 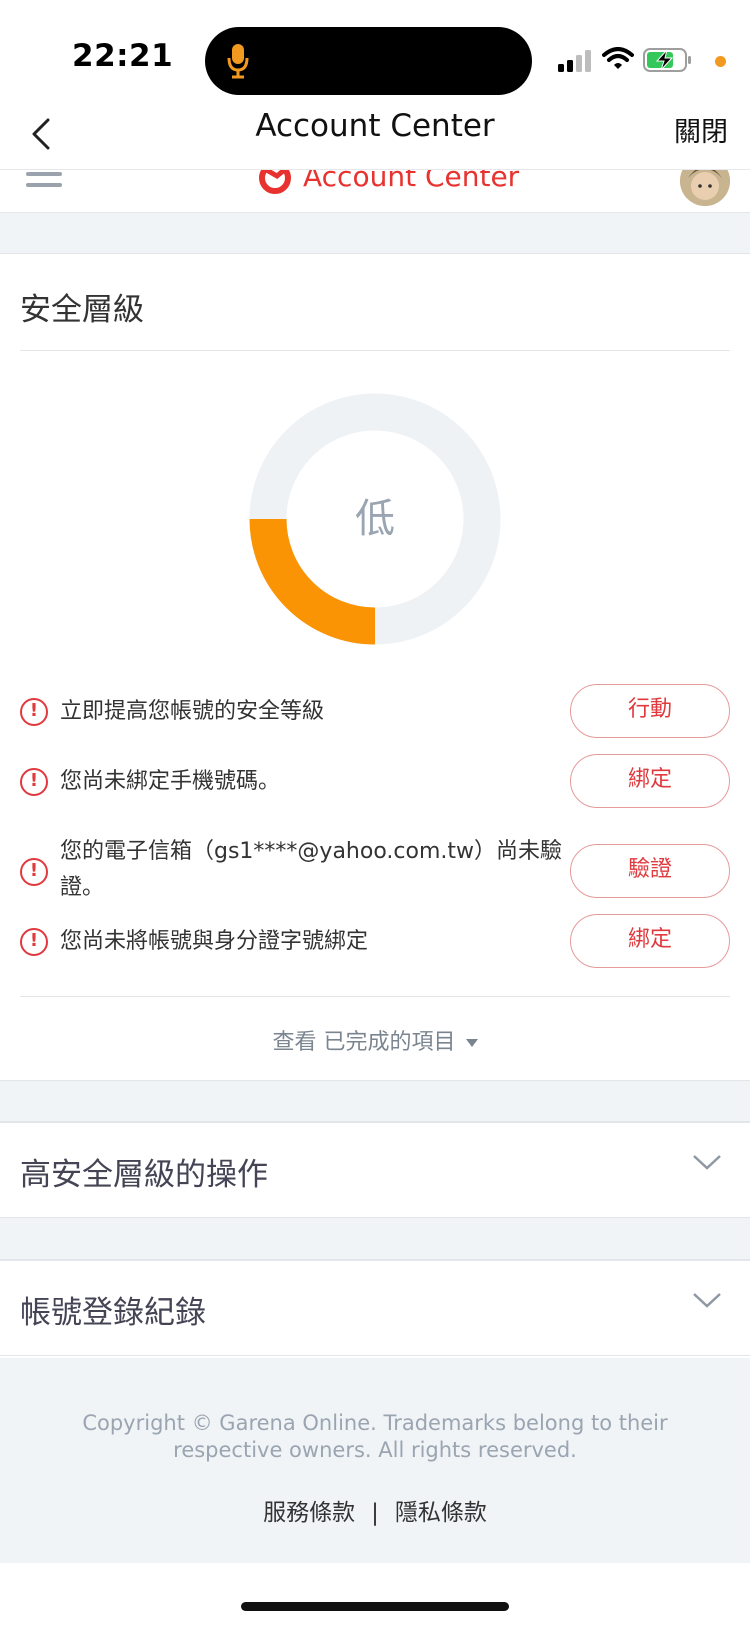 What do you see at coordinates (441, 1513) in the screenshot?
I see `privacy-link: 隱私條款` at bounding box center [441, 1513].